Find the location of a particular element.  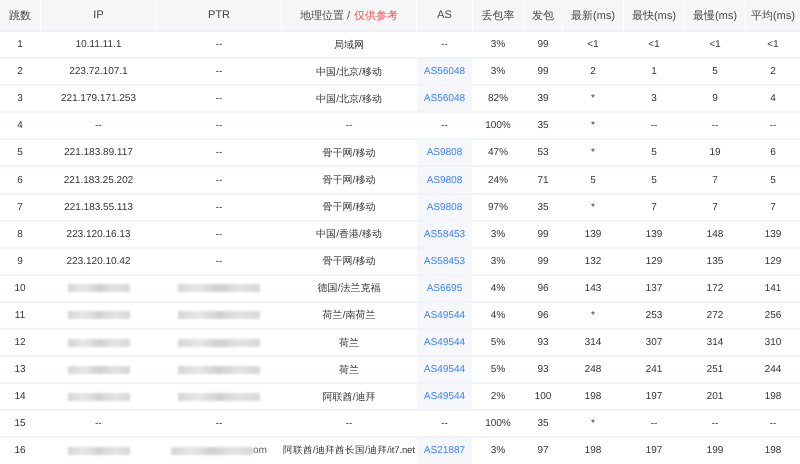

table-cell: 12 is located at coordinates (20, 342).